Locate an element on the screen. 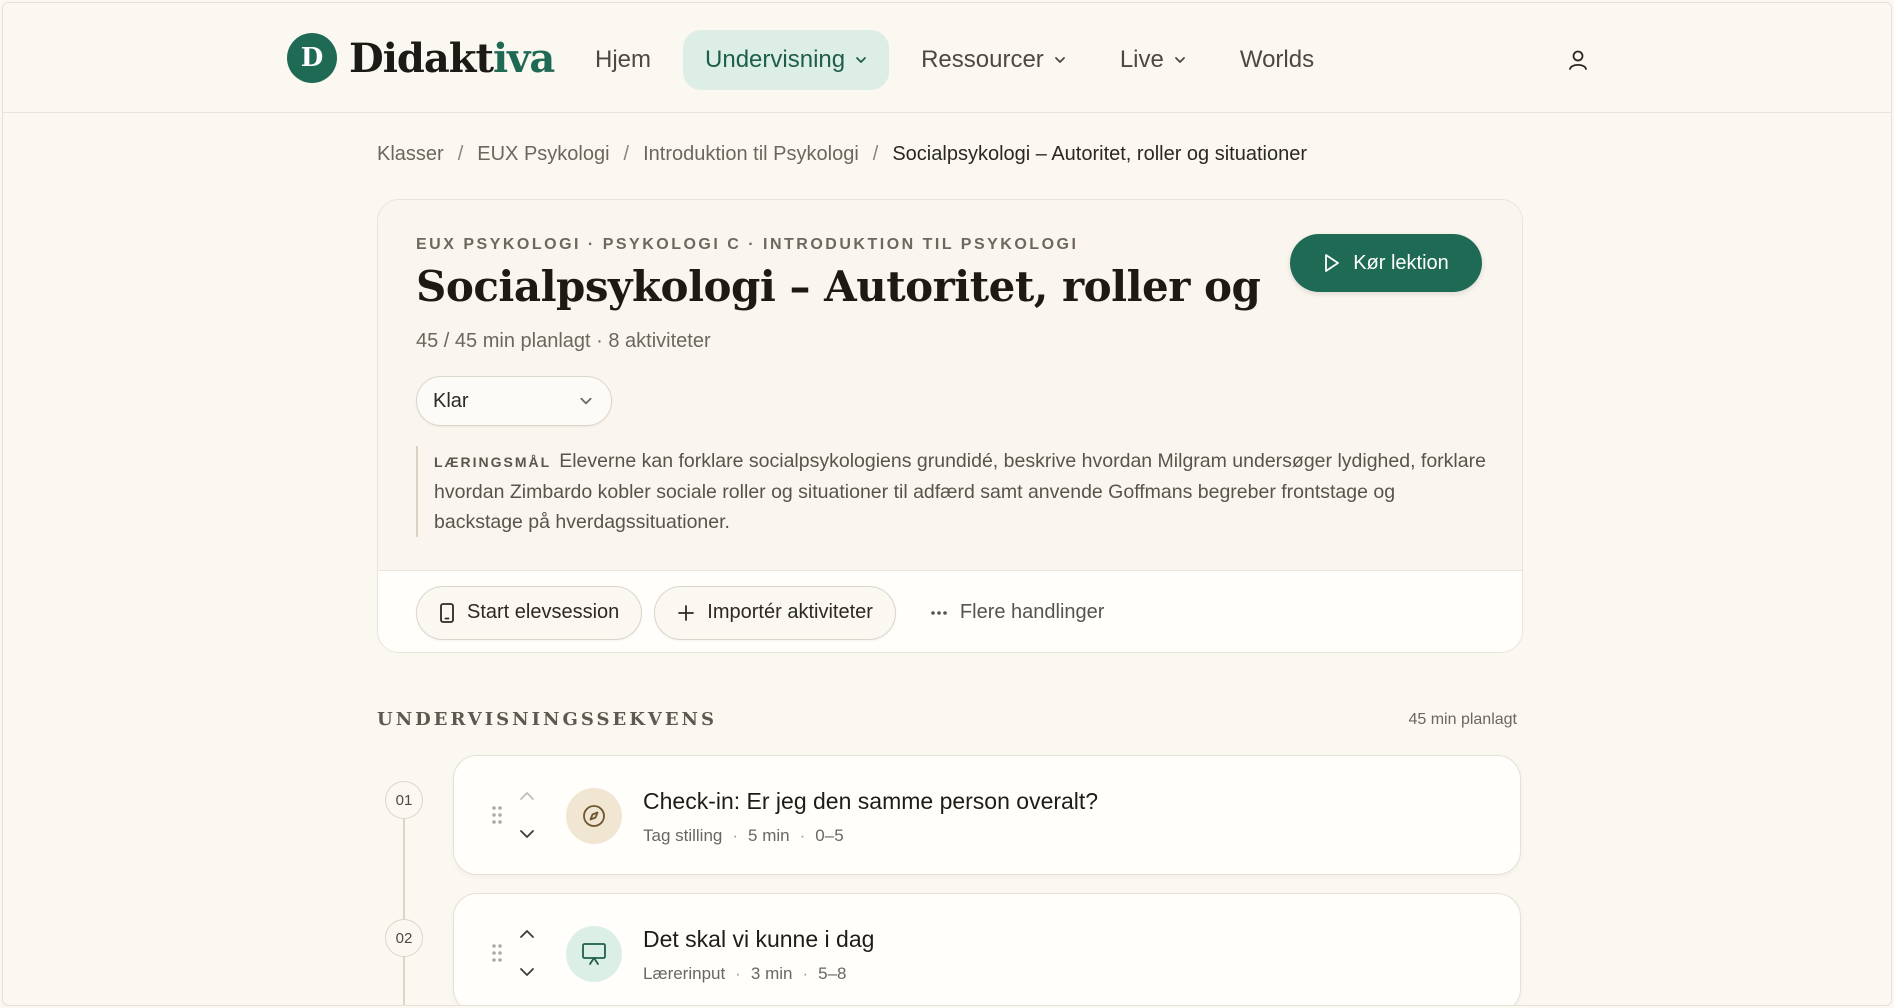 Image resolution: width=1894 pixels, height=1008 pixels. nav-label: Worlds is located at coordinates (1277, 59).